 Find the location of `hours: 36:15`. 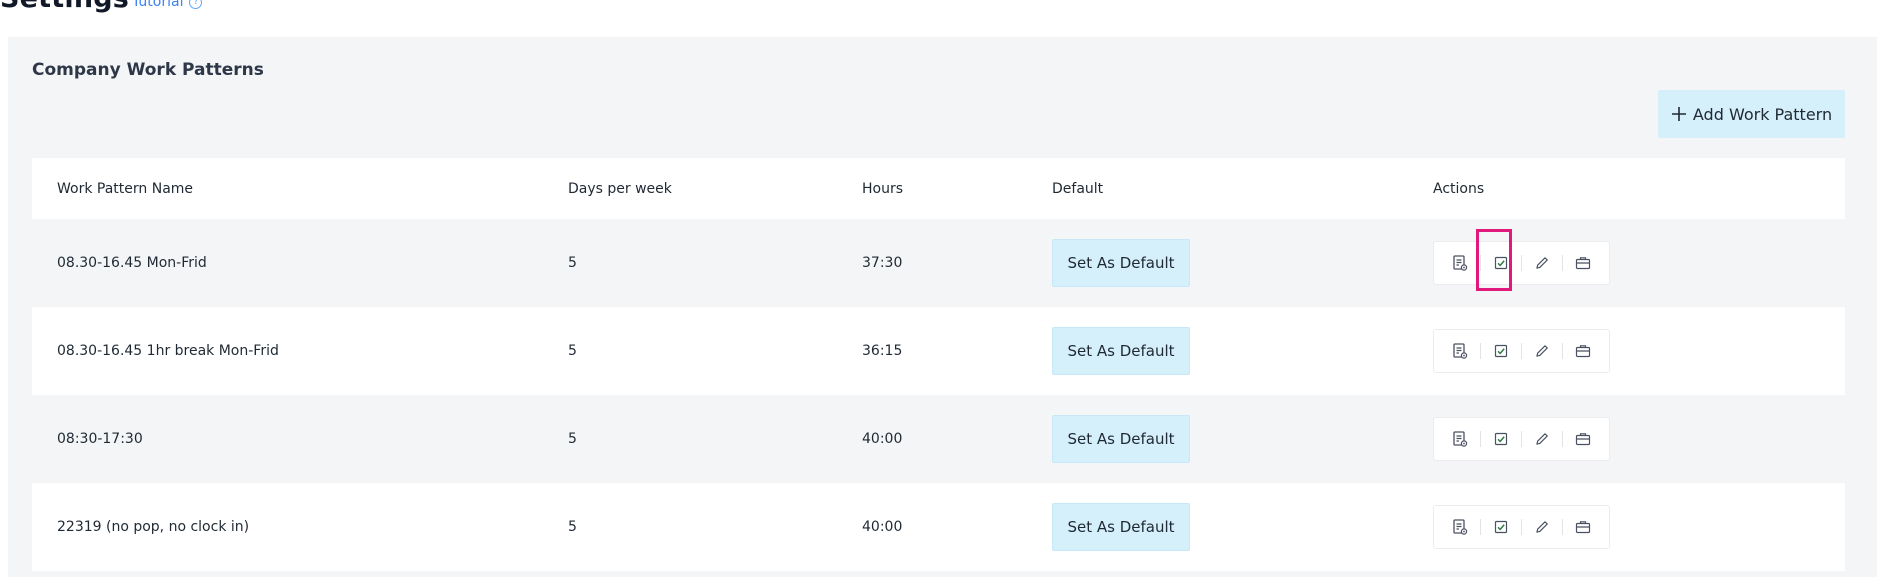

hours: 36:15 is located at coordinates (882, 351).